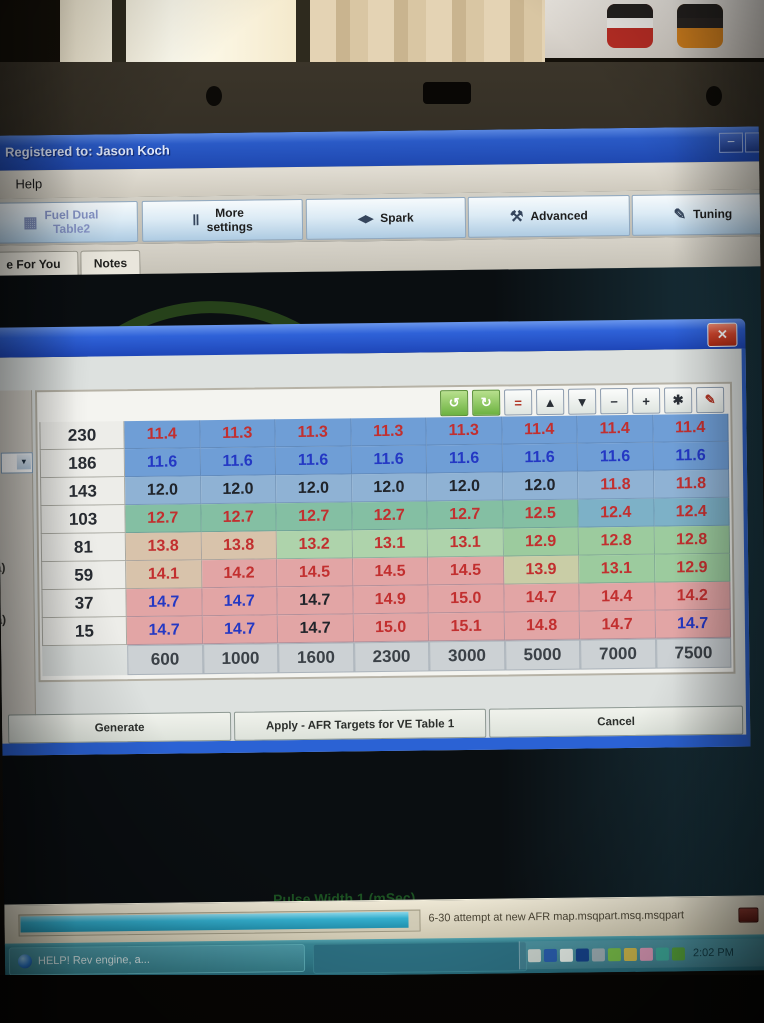 Image resolution: width=764 pixels, height=1023 pixels. Describe the element at coordinates (360, 724) in the screenshot. I see `apply-button: Apply - AFR Targets for VE Table 1` at that location.